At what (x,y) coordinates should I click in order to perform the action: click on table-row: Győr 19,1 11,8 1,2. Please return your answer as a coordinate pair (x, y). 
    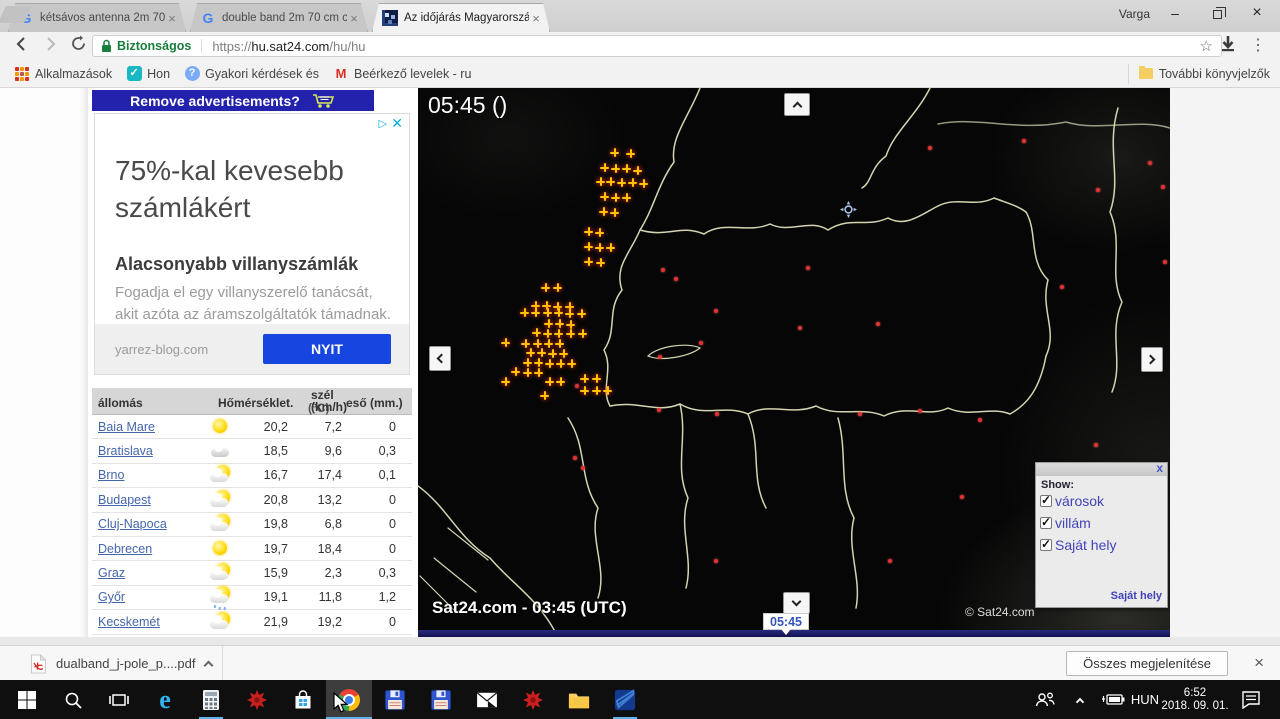
    Looking at the image, I should click on (252, 598).